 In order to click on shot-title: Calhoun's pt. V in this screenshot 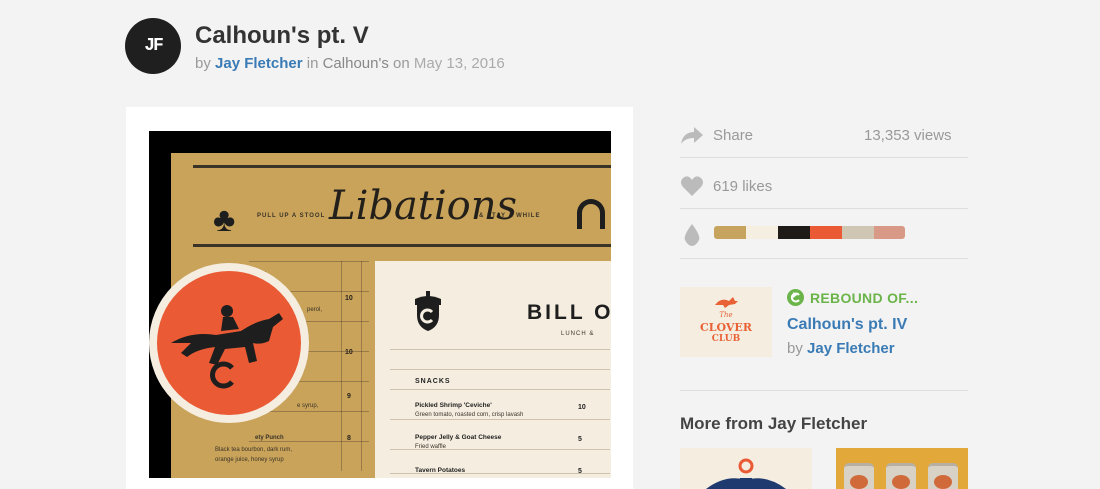, I will do `click(282, 35)`.